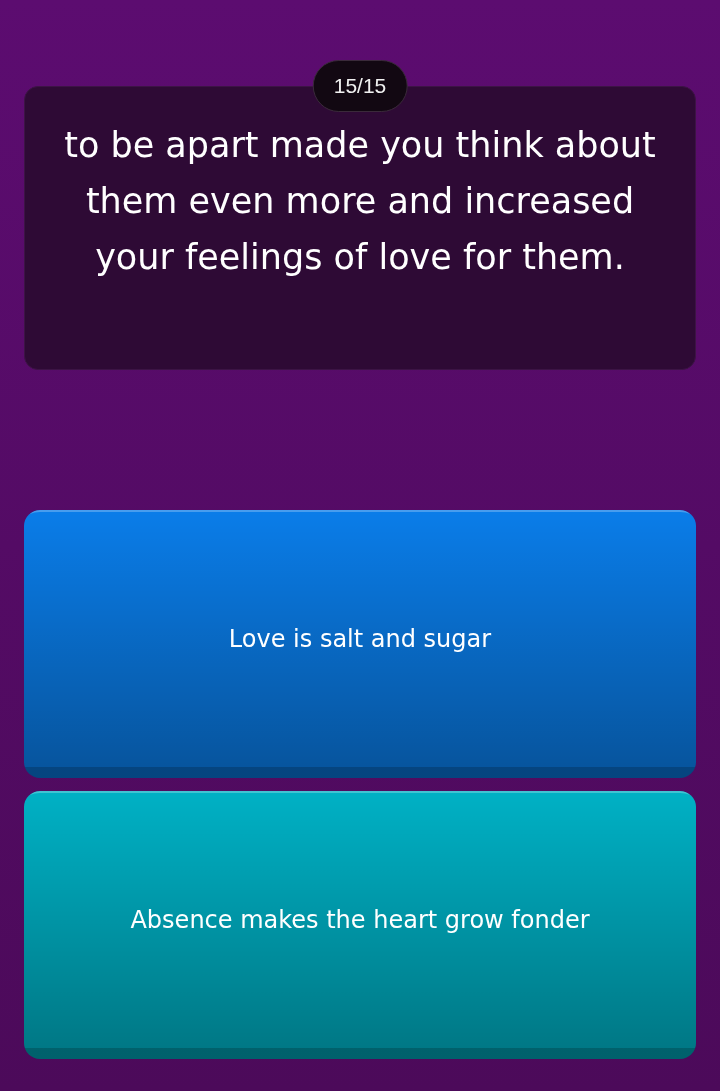 The height and width of the screenshot is (1091, 720). I want to click on question-text: to be apart made you think about them even more and increased your feelings of love for them., so click(360, 201).